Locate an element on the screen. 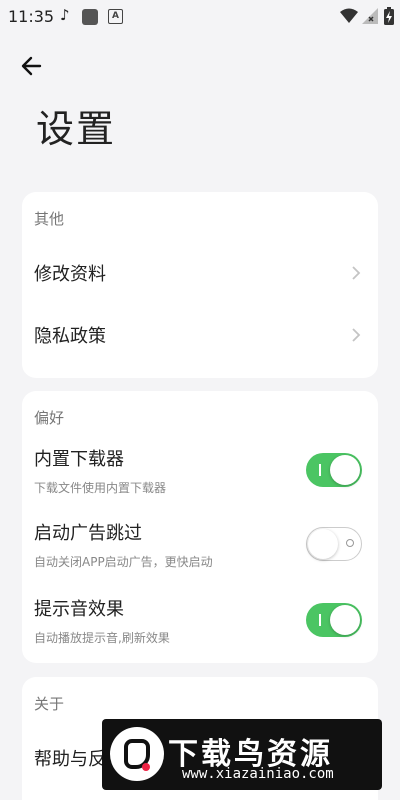 This screenshot has height=800, width=400. battery-charging-icon is located at coordinates (389, 16).